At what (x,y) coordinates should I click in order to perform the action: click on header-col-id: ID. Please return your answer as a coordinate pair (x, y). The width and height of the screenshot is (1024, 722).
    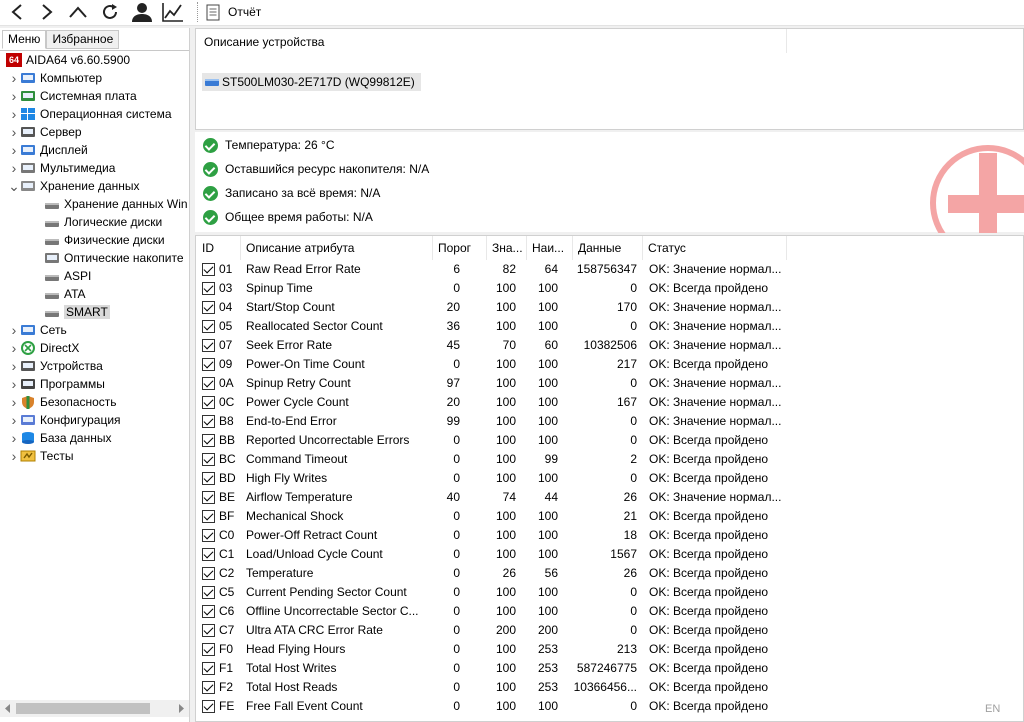
    Looking at the image, I should click on (218, 248).